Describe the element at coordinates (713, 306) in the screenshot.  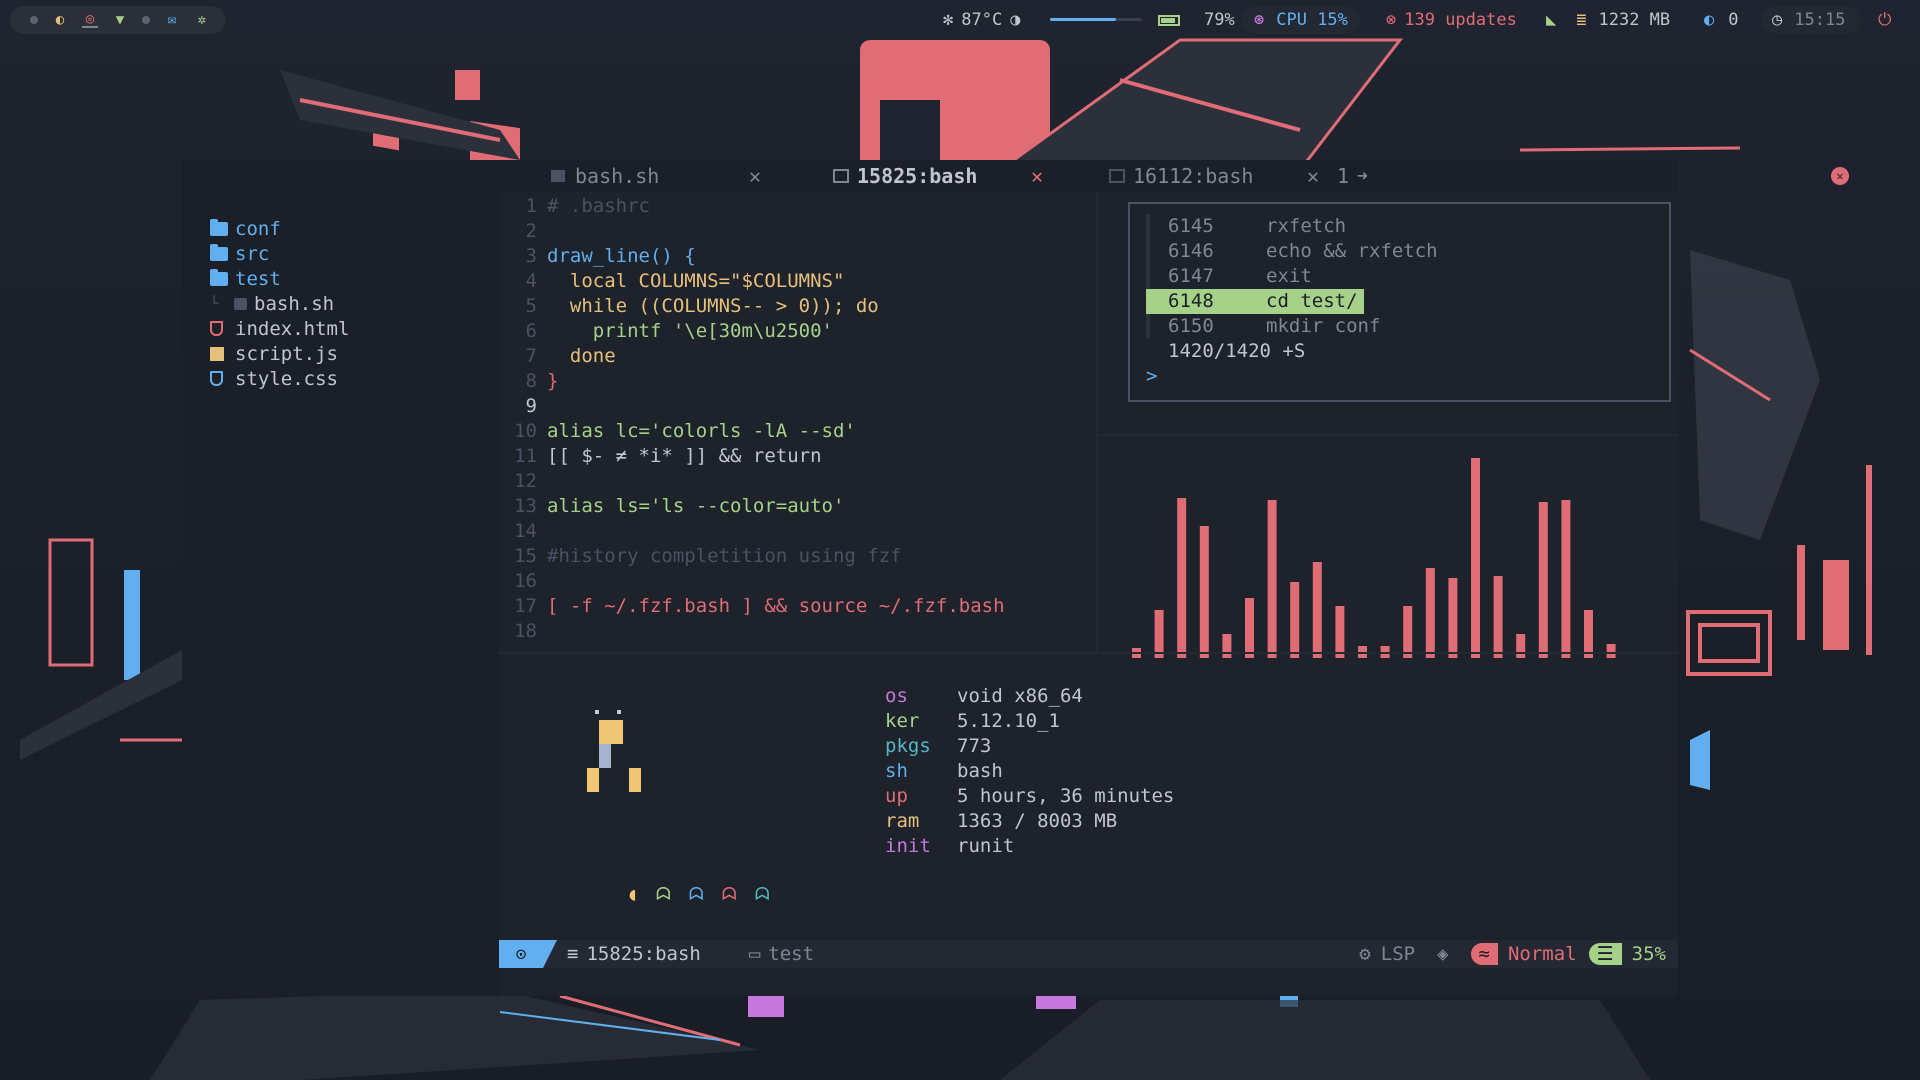
I see `code-text: while ((COLUMNS-- > 0)); do` at that location.